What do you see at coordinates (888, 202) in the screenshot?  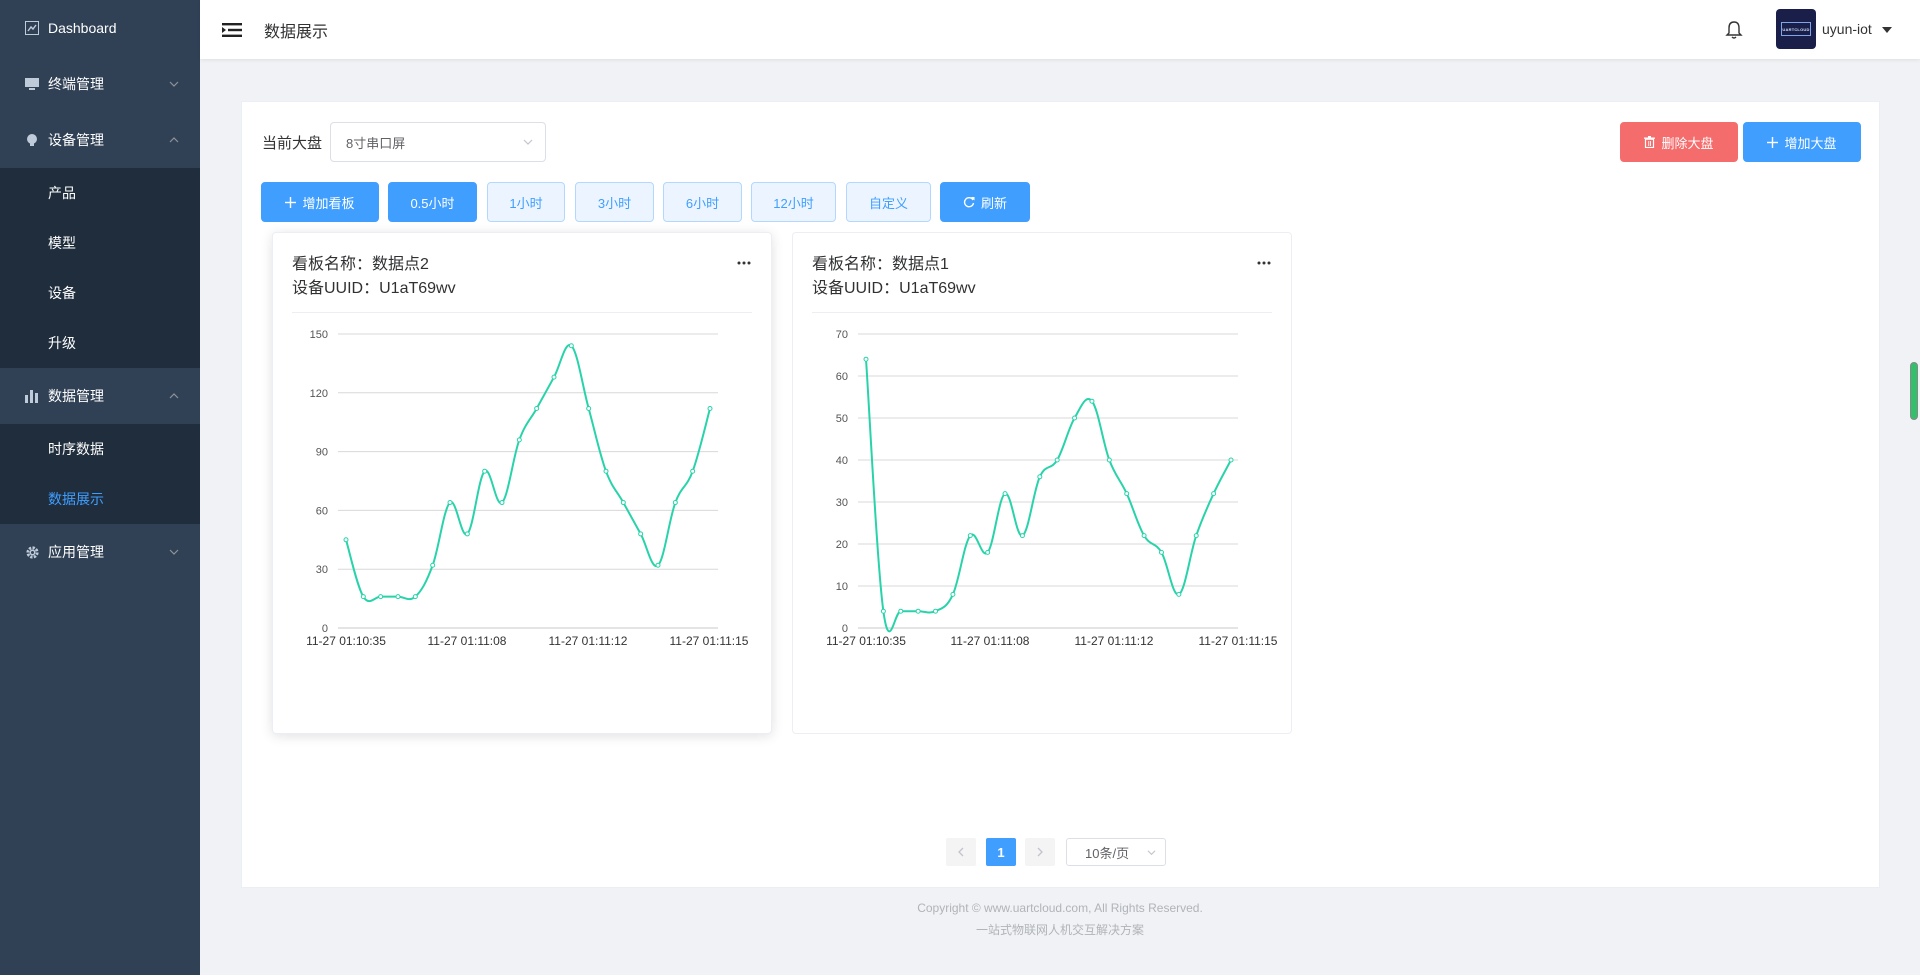 I see `range-custom-button: 自定义` at bounding box center [888, 202].